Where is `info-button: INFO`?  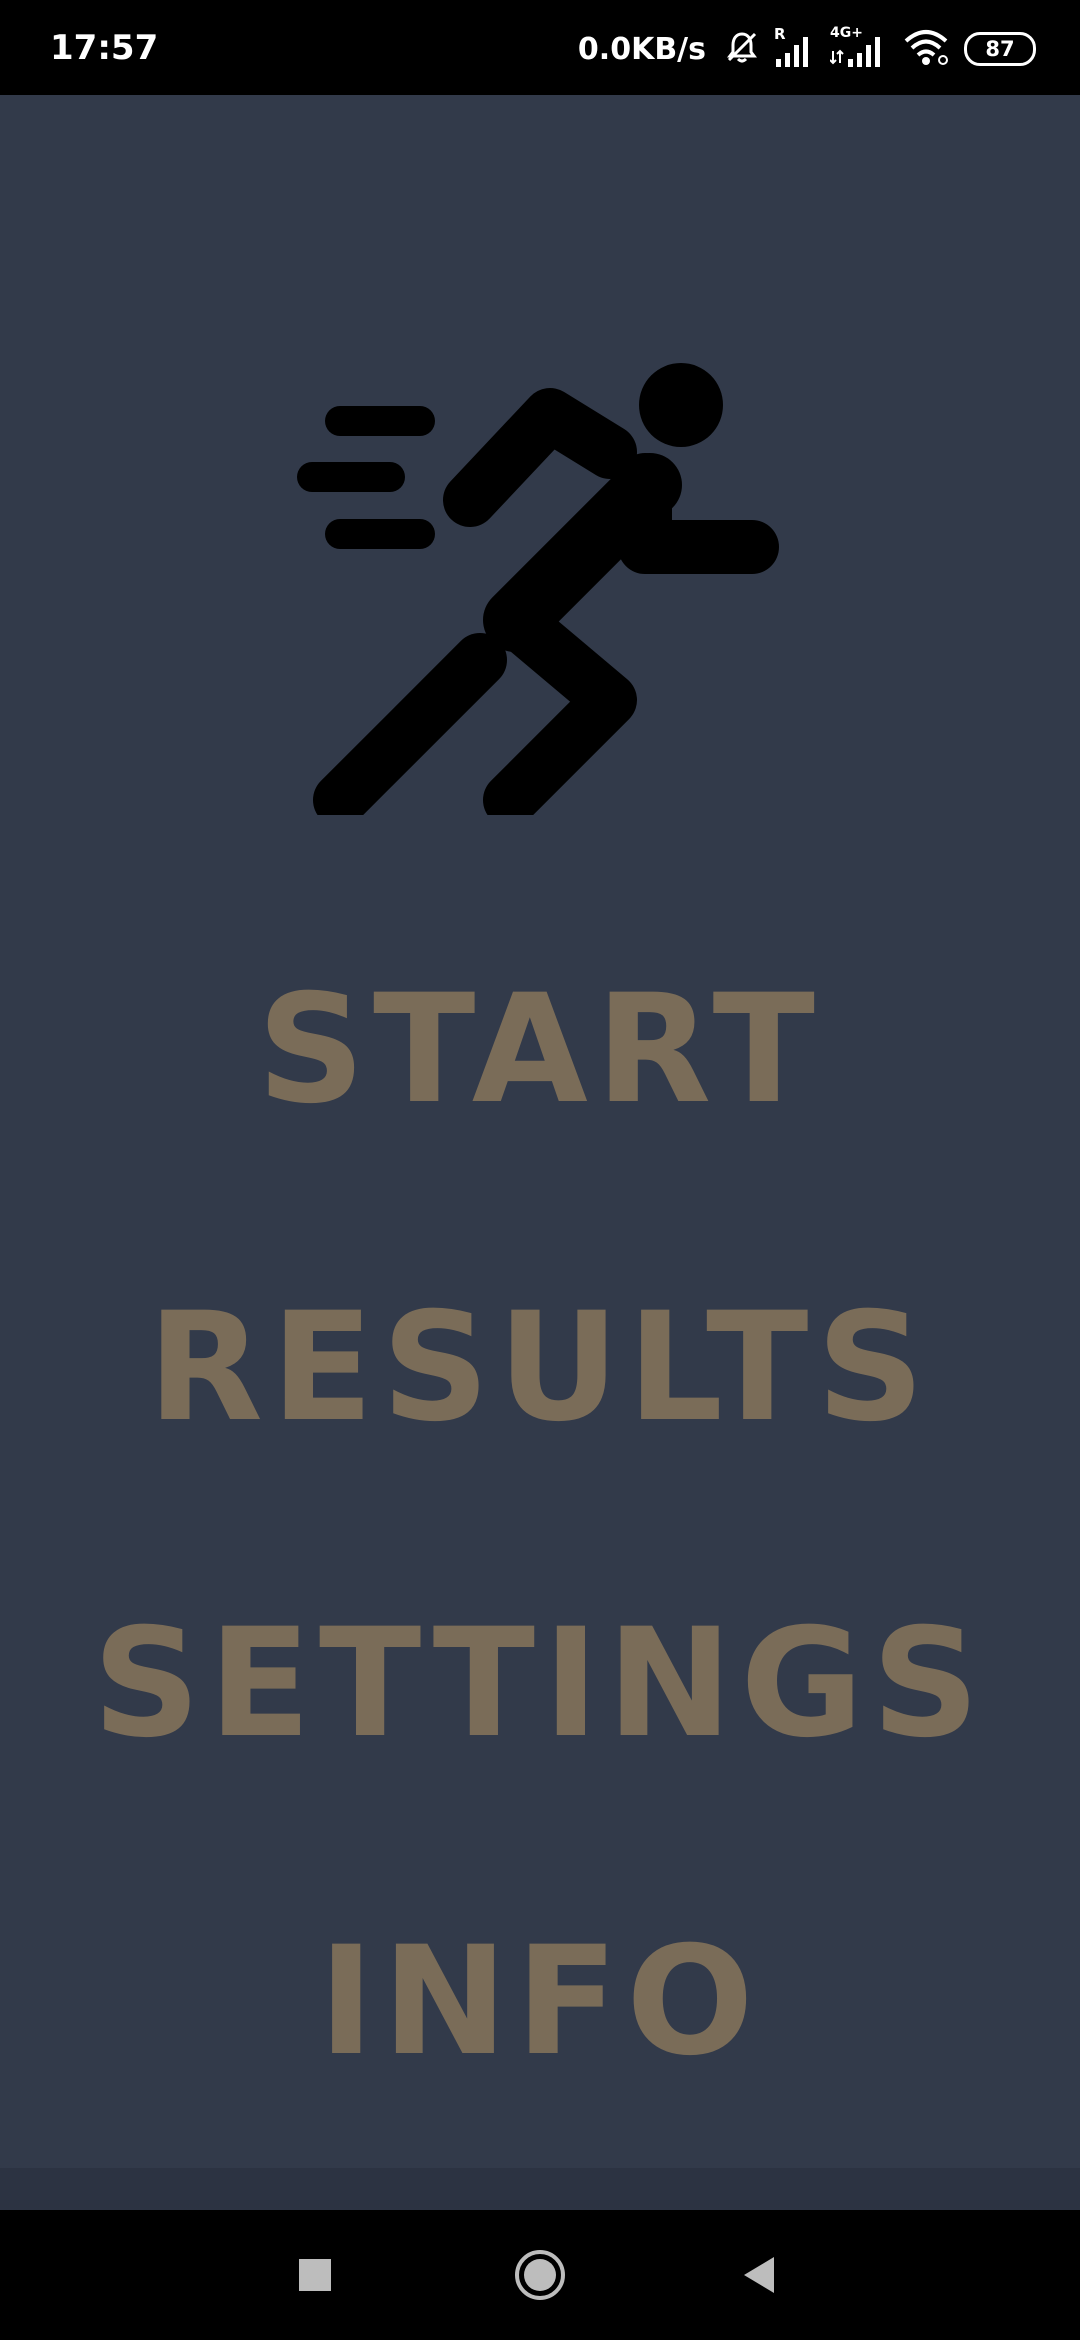
info-button: INFO is located at coordinates (540, 2002).